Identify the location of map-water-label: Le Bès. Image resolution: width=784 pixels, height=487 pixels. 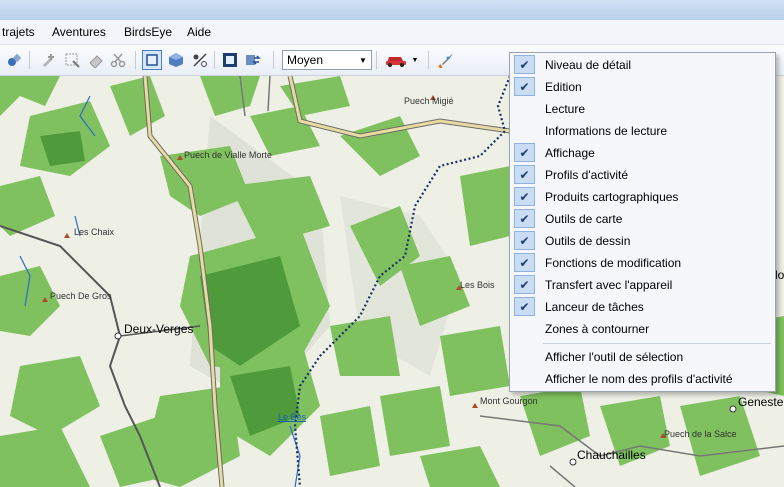
(292, 417).